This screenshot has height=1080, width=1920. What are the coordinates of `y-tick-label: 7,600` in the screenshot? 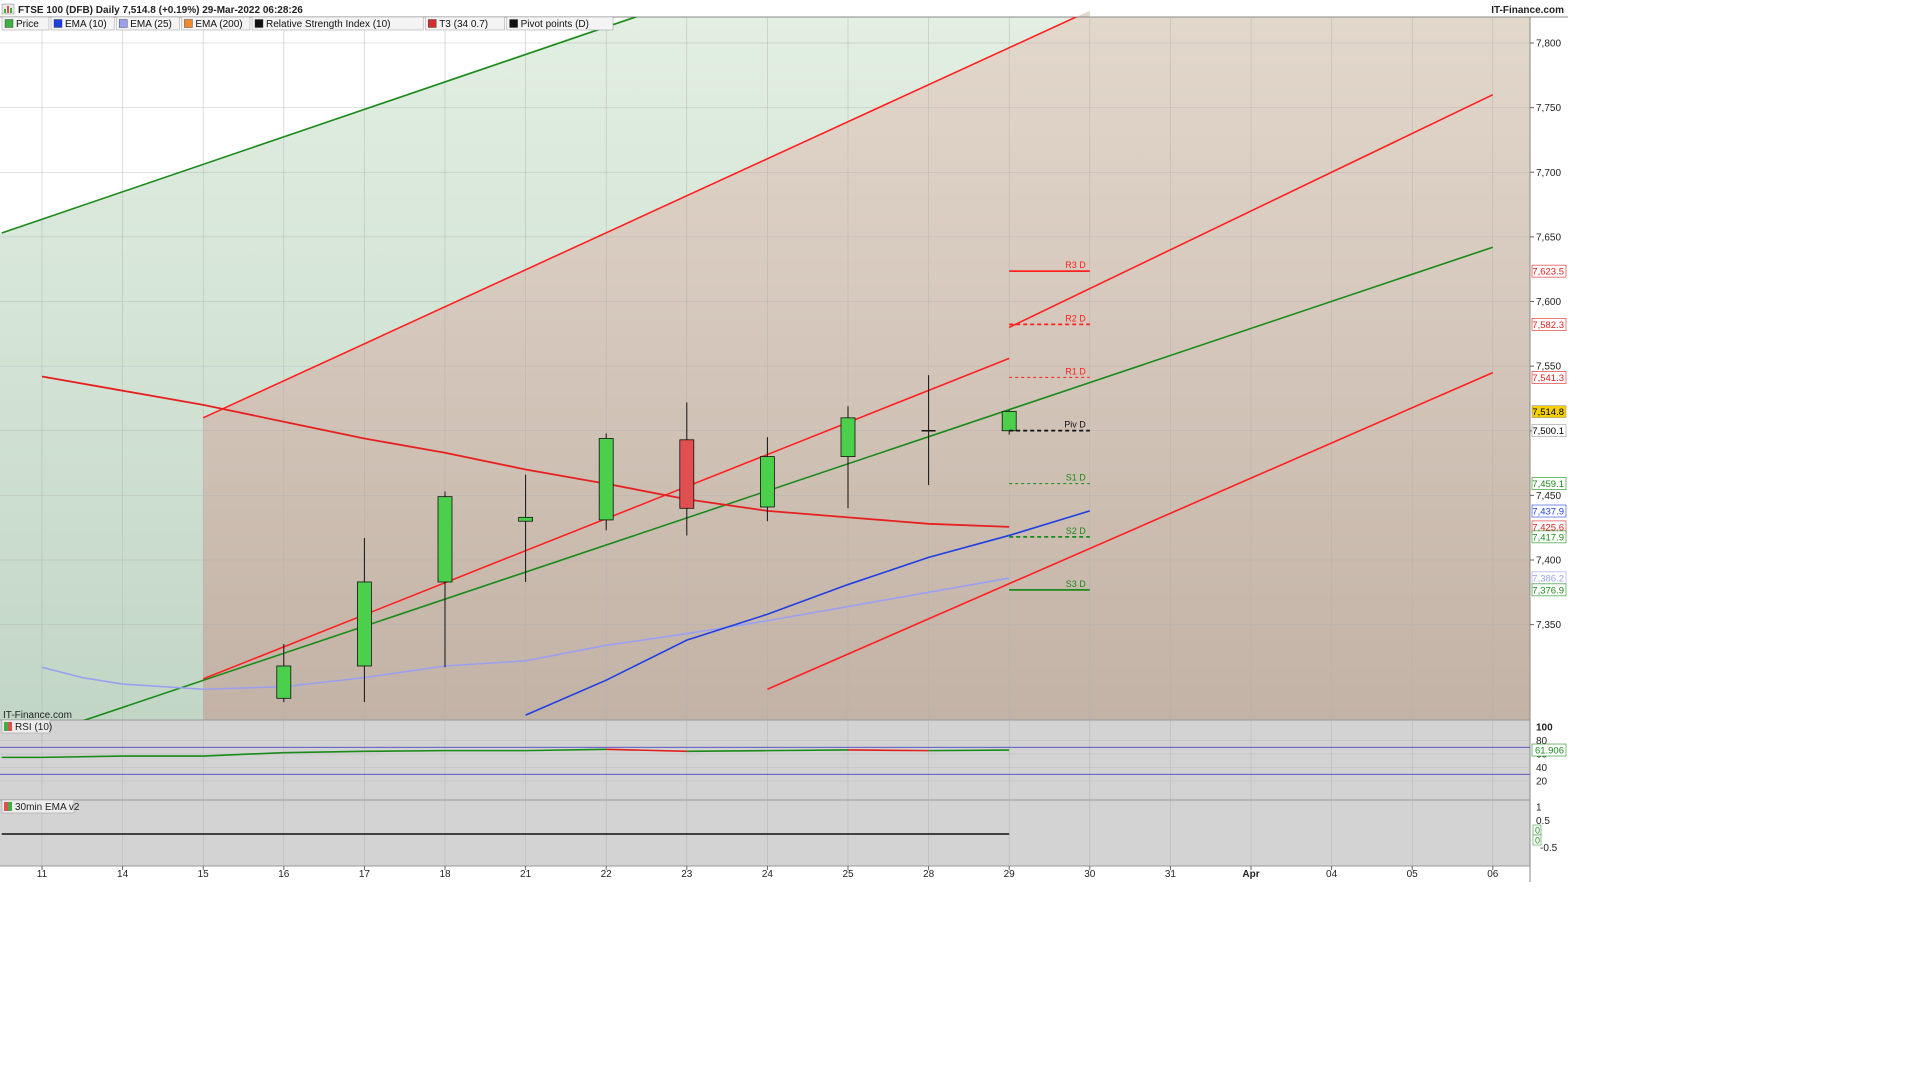 It's located at (1548, 302).